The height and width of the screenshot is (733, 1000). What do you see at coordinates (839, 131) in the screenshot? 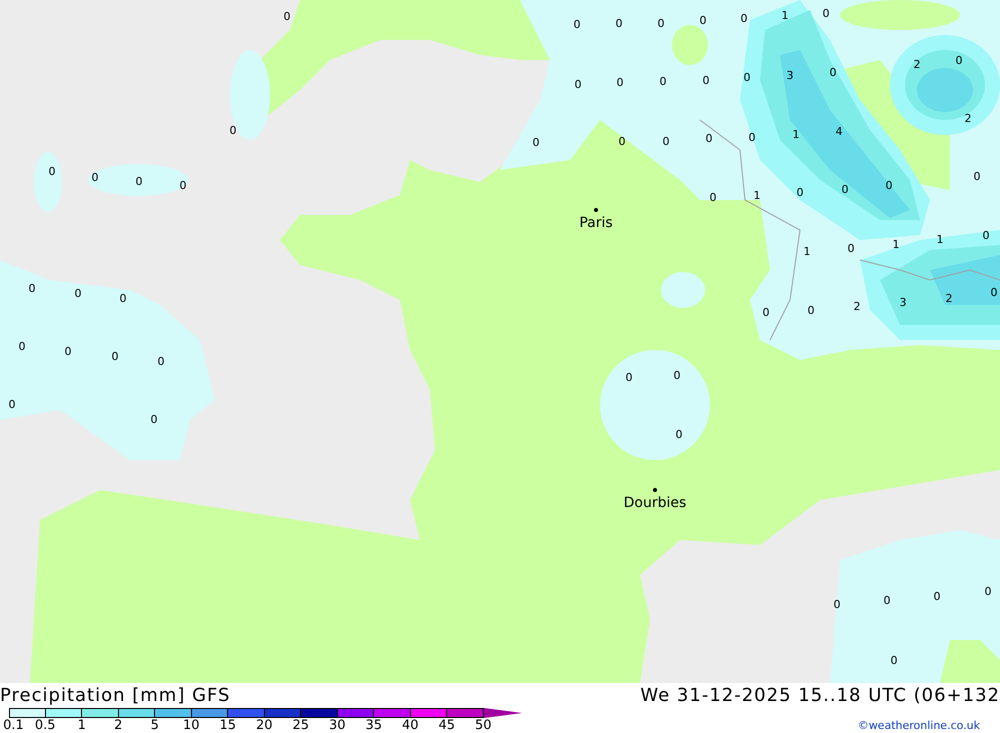
I see `precipitation-value: 4` at bounding box center [839, 131].